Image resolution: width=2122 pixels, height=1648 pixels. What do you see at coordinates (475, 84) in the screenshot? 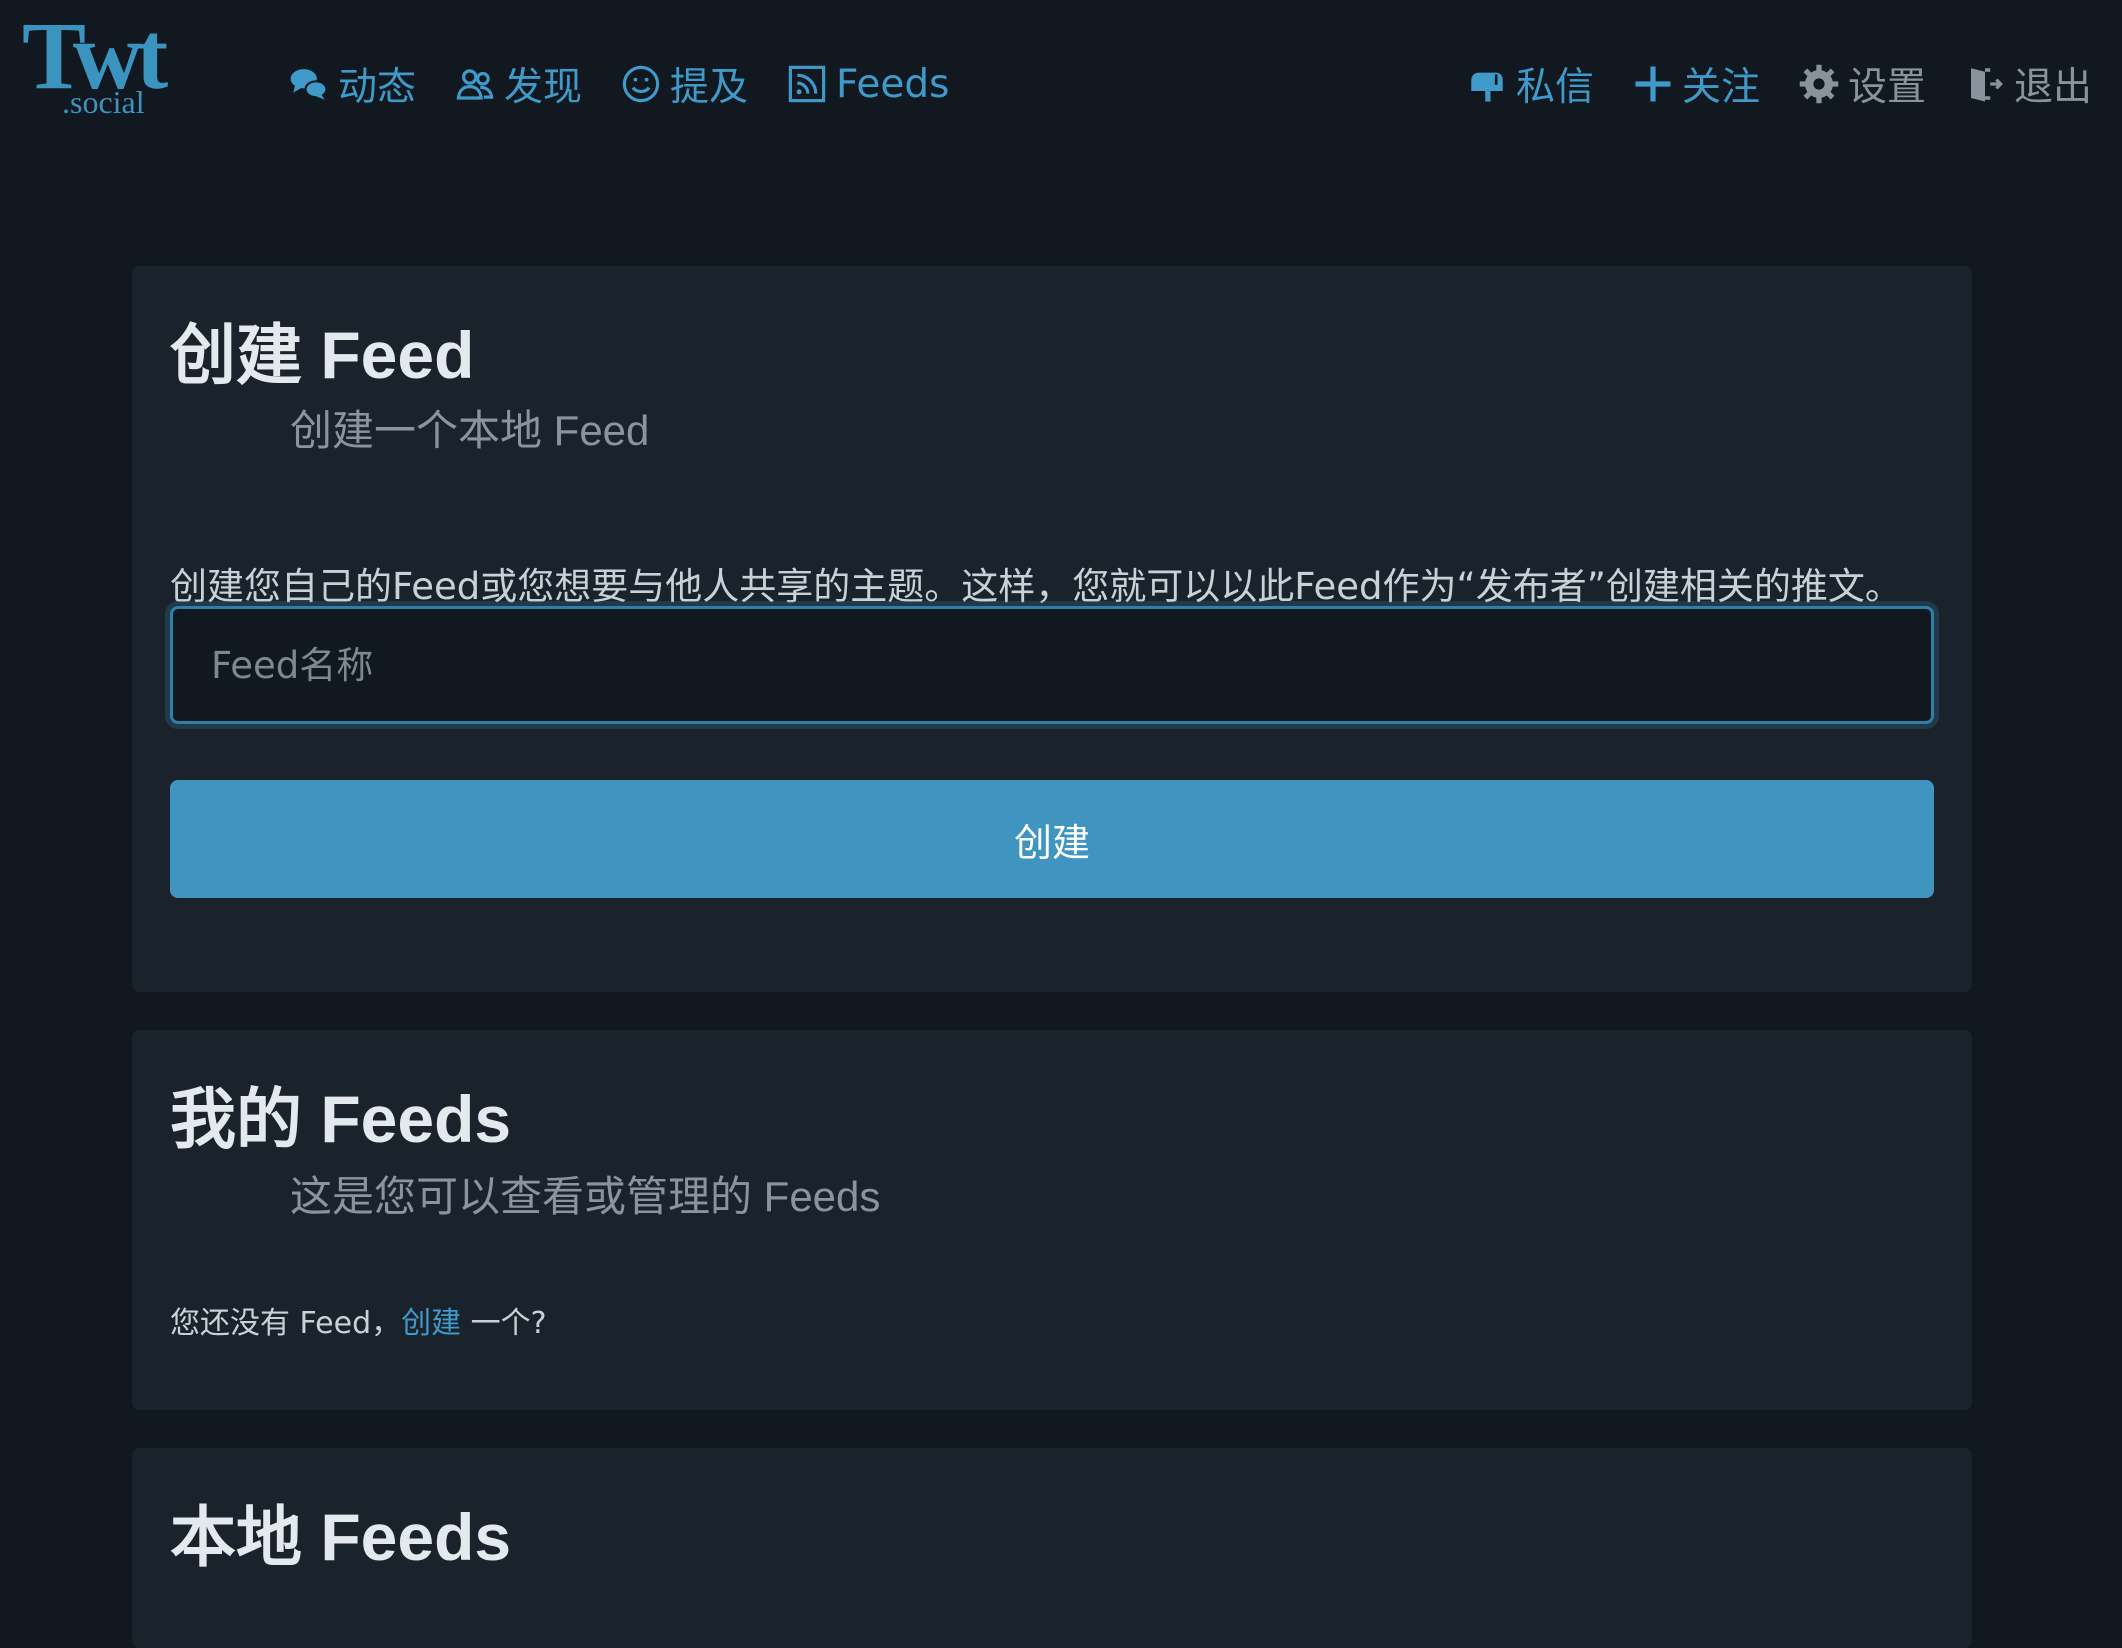
I see `users-icon` at bounding box center [475, 84].